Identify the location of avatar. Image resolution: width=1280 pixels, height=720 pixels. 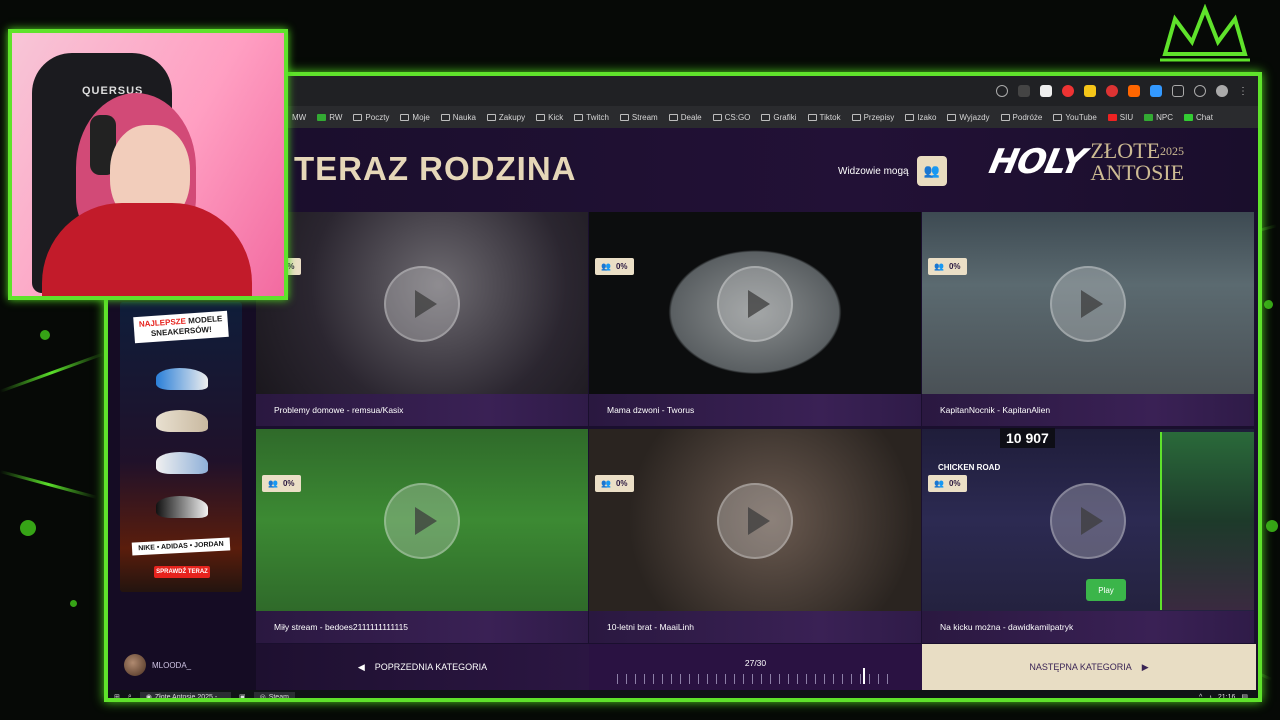
(135, 665).